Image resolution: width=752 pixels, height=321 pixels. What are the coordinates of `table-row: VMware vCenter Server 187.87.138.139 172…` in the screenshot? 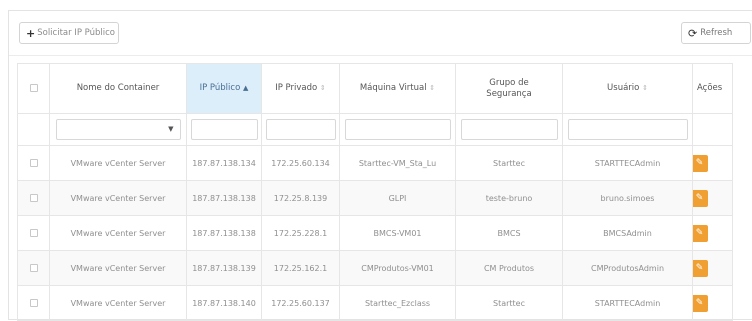 It's located at (375, 268).